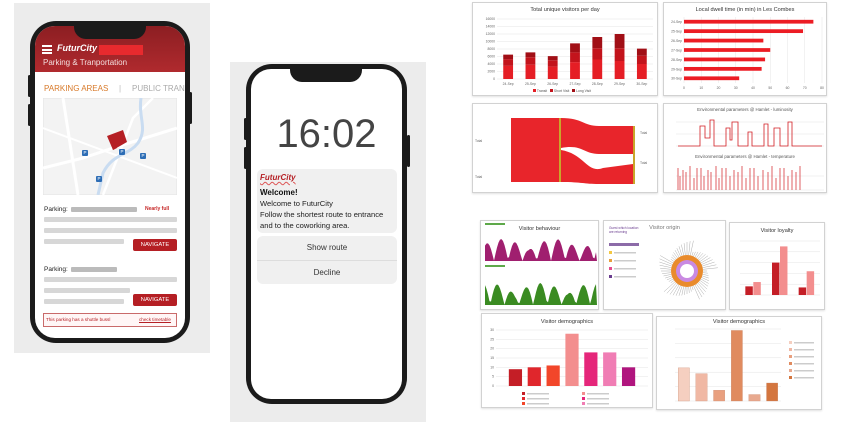 Image resolution: width=845 pixels, height=422 pixels. I want to click on check-timetable-link: check timetable, so click(155, 319).